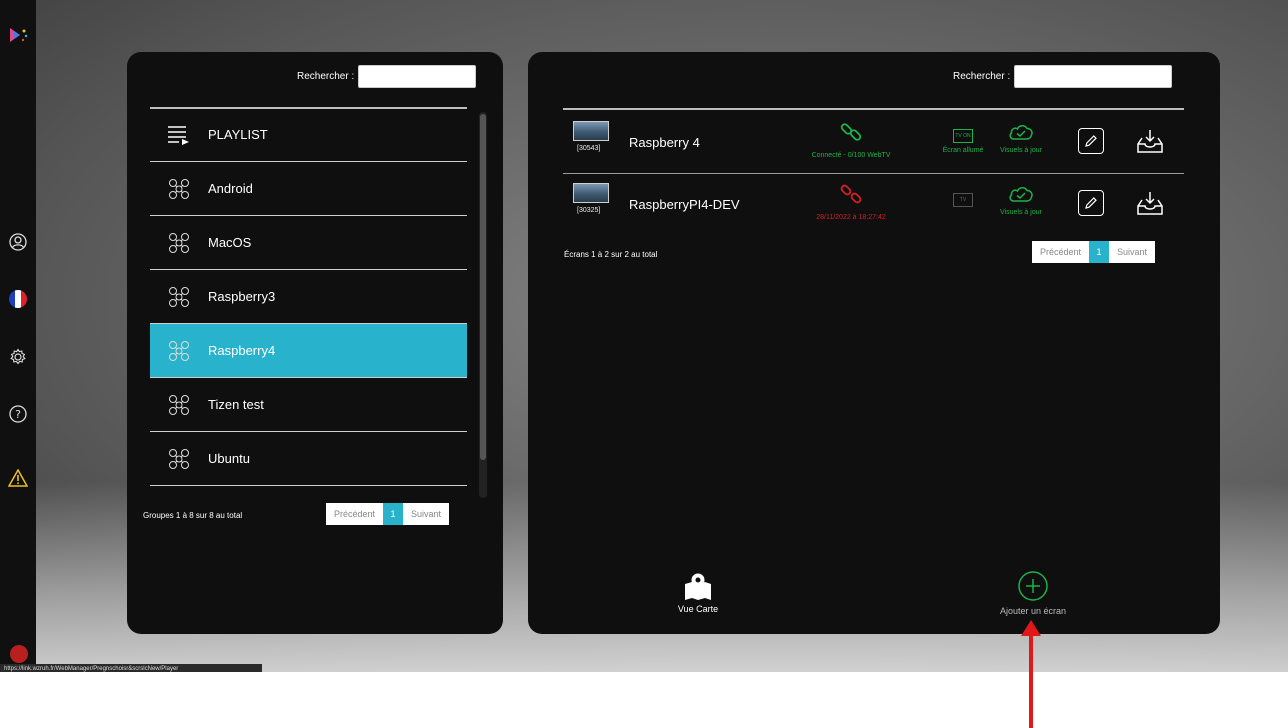 Image resolution: width=1288 pixels, height=728 pixels. What do you see at coordinates (851, 132) in the screenshot?
I see `link-connected-icon` at bounding box center [851, 132].